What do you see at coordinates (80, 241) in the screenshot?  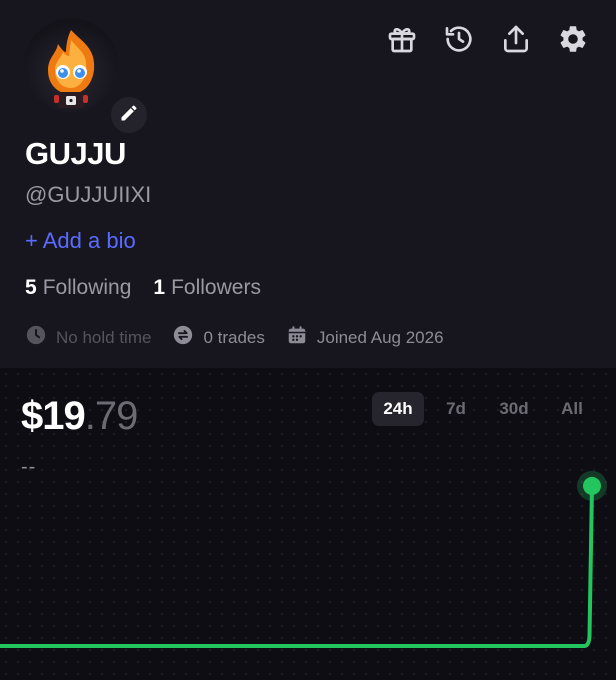 I see `add-bio-link: + Add a bio` at bounding box center [80, 241].